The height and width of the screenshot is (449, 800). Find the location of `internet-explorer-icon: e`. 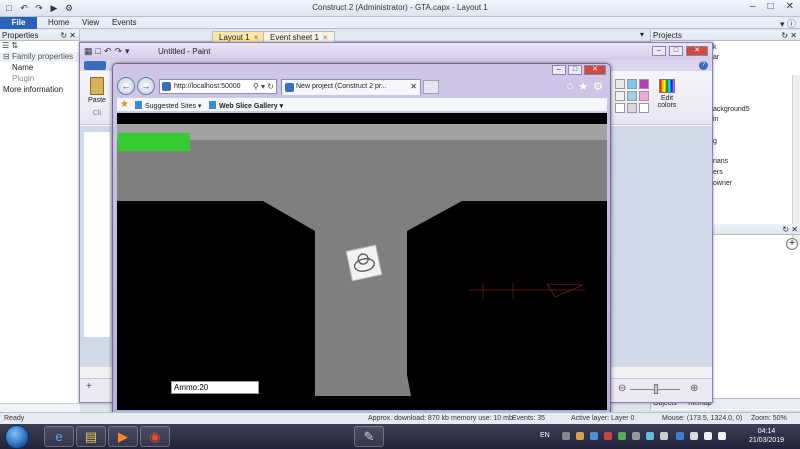

internet-explorer-icon: e is located at coordinates (59, 436).